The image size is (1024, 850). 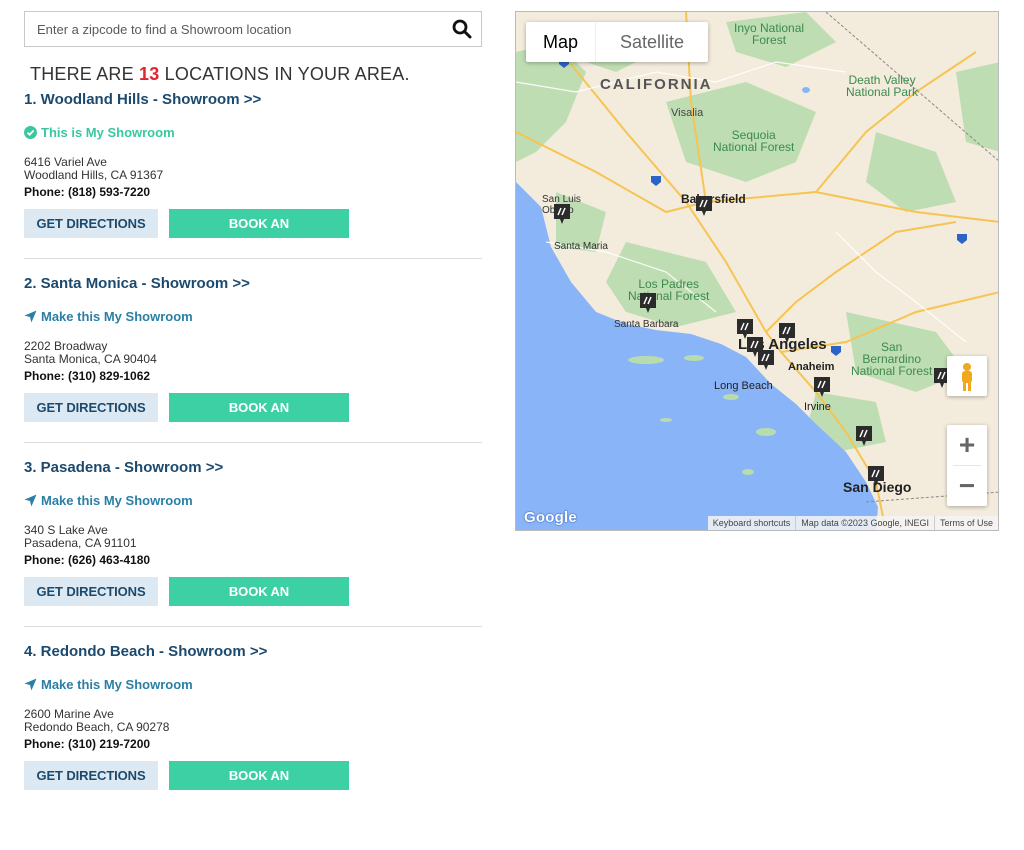 I want to click on google-logo: Google, so click(x=550, y=517).